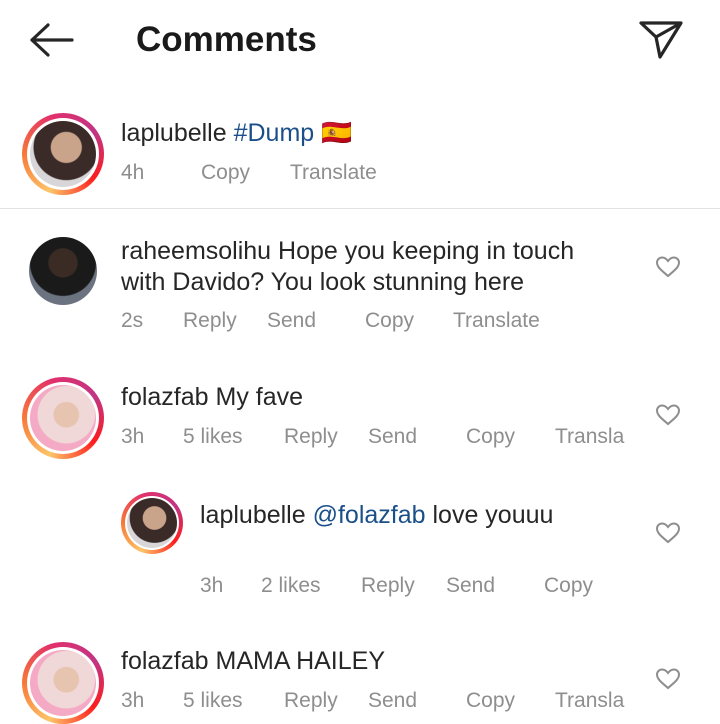  Describe the element at coordinates (420, 587) in the screenshot. I see `comment-meta: 3h 2 likes Reply Send Copy` at that location.